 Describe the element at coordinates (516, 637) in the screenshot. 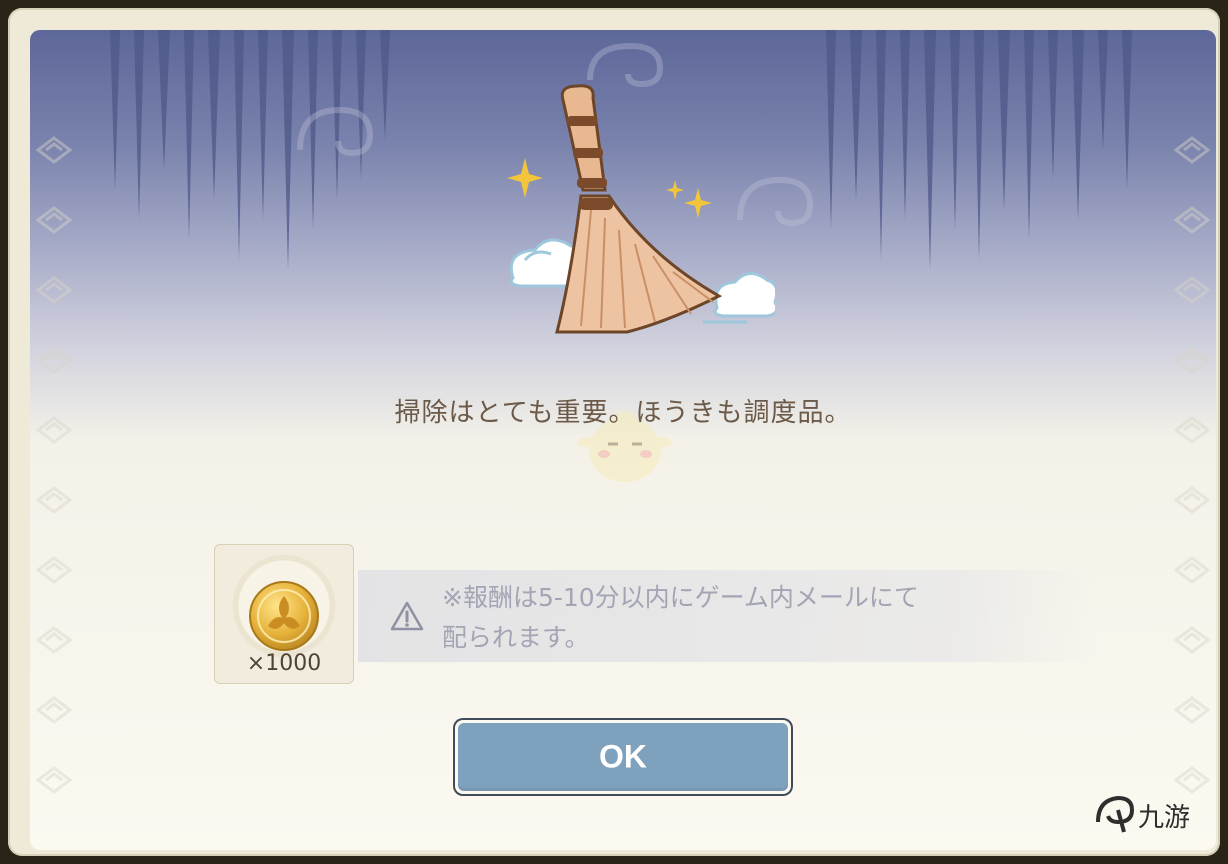

I see `notice-line-2: 配られます。` at that location.